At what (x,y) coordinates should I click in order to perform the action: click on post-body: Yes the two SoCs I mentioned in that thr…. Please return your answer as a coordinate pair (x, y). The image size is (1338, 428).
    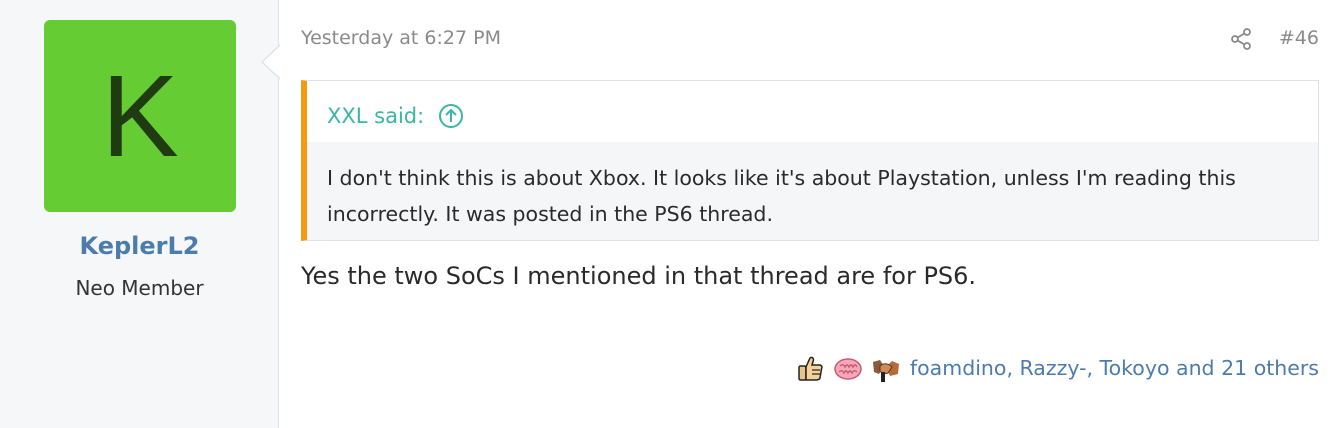
    Looking at the image, I should click on (639, 276).